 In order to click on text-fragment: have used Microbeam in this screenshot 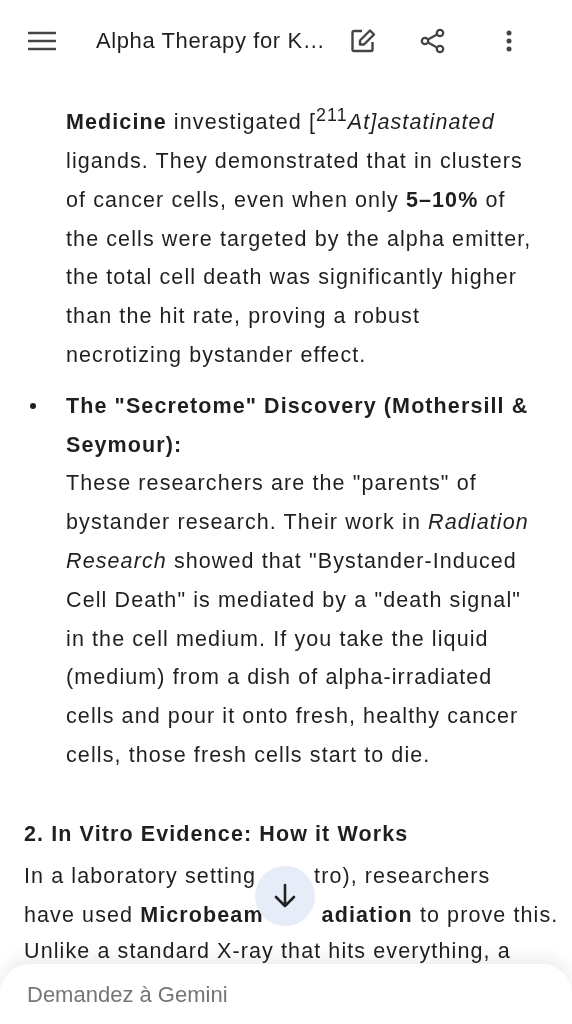, I will do `click(144, 915)`.